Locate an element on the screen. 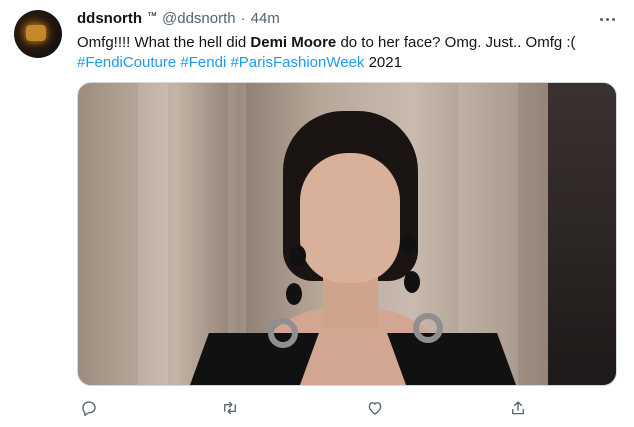  tweet-text-part1: Omfg!!!! What the hell did is located at coordinates (164, 42).